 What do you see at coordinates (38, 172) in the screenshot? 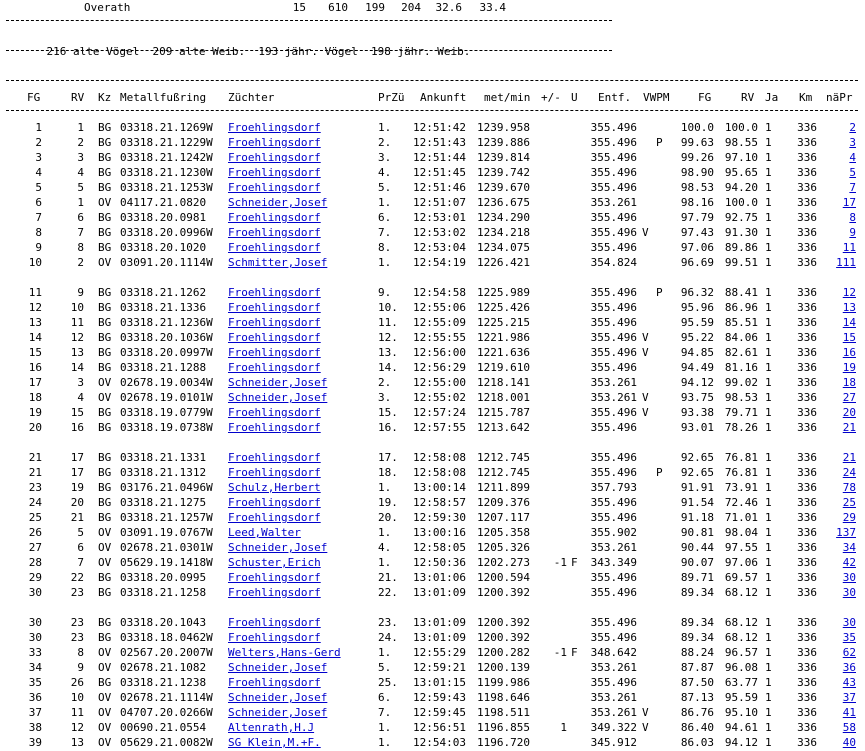
I see `cell-fg: 4` at bounding box center [38, 172].